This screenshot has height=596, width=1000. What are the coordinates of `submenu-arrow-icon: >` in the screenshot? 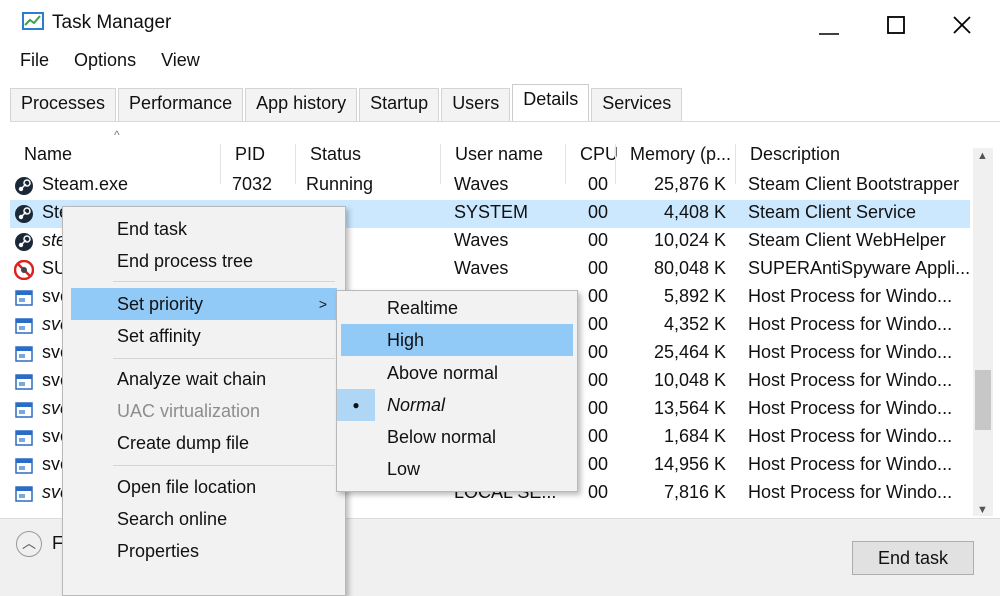 It's located at (322, 304).